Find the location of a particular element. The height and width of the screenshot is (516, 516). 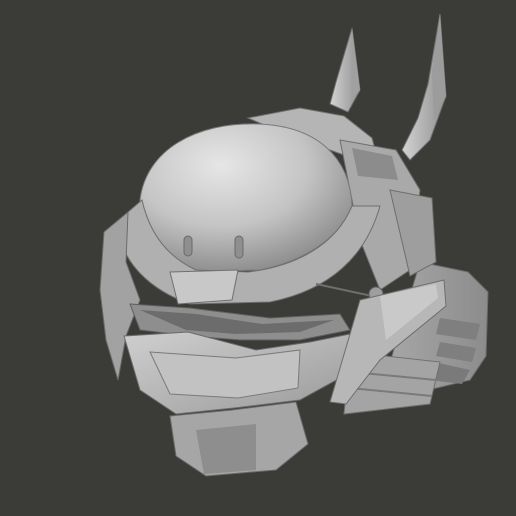

faceplate is located at coordinates (237, 404).